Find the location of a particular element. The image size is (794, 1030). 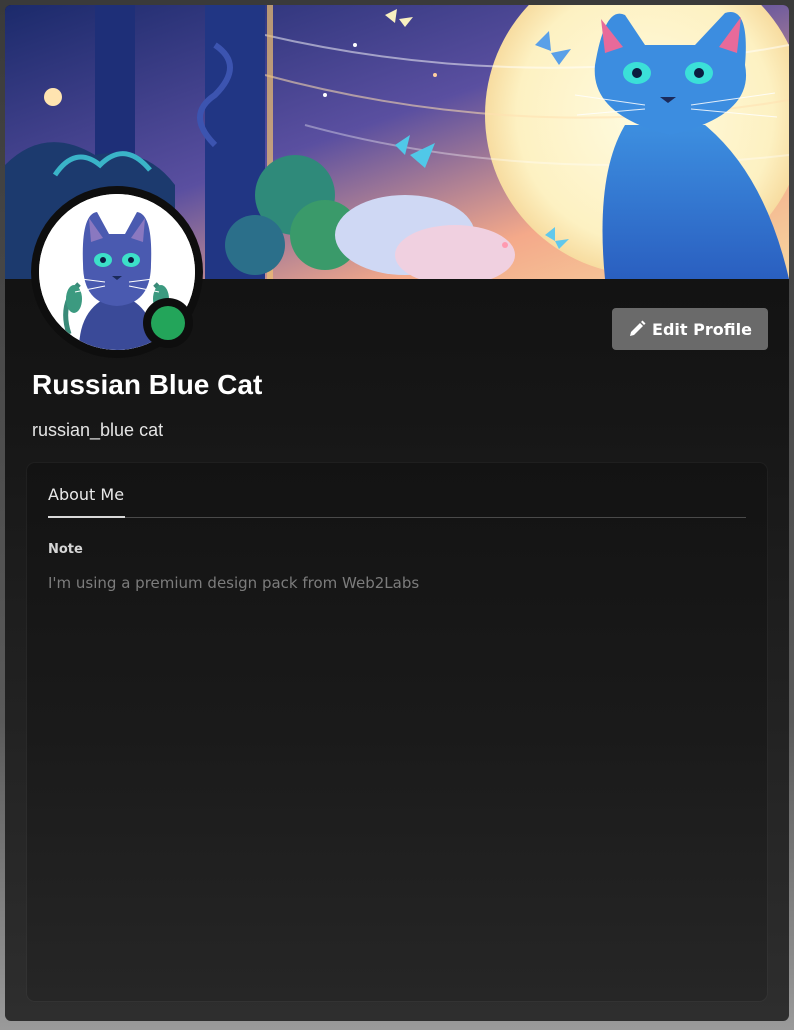

avatar is located at coordinates (117, 272).